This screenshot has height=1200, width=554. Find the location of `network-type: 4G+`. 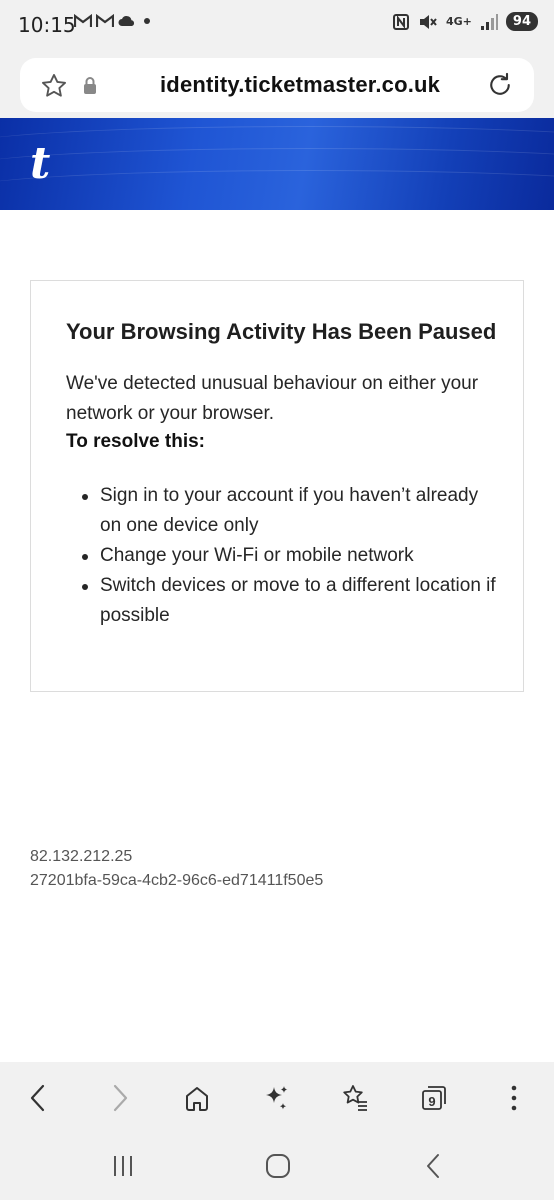

network-type: 4G+ is located at coordinates (459, 21).